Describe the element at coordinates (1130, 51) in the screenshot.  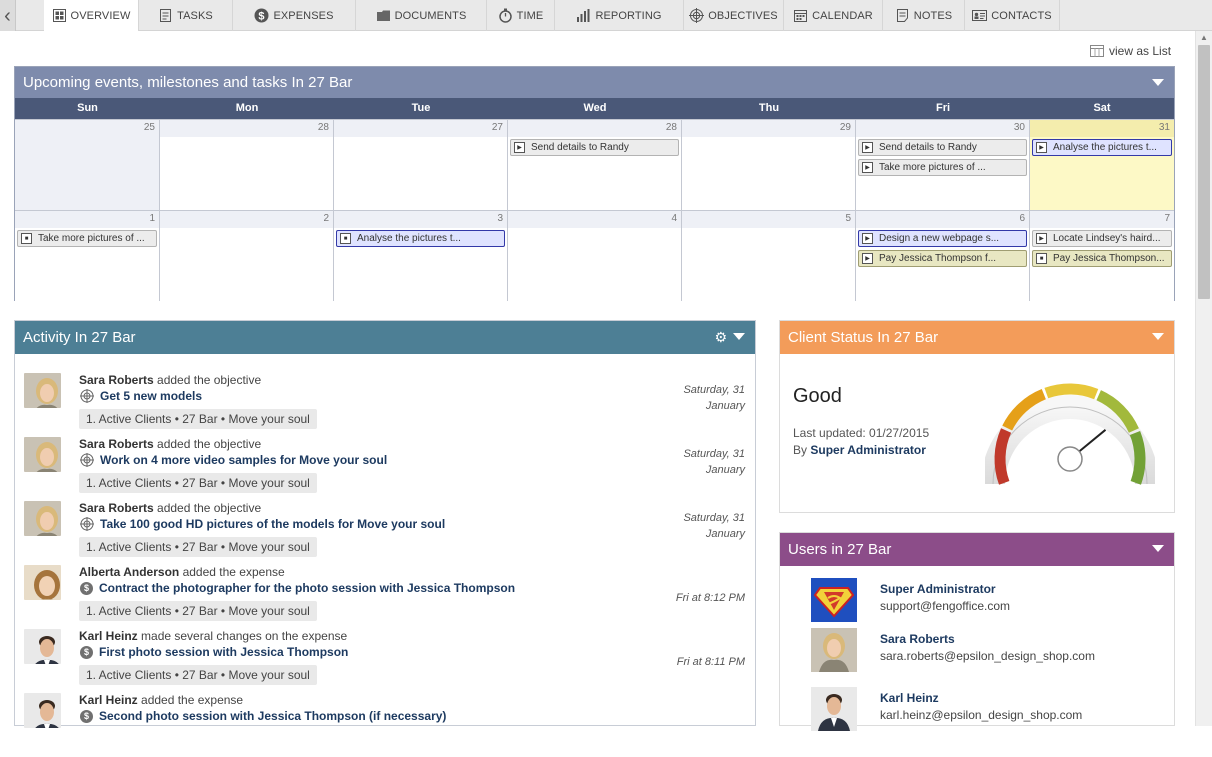
I see `view-as-list-link: view as List` at that location.